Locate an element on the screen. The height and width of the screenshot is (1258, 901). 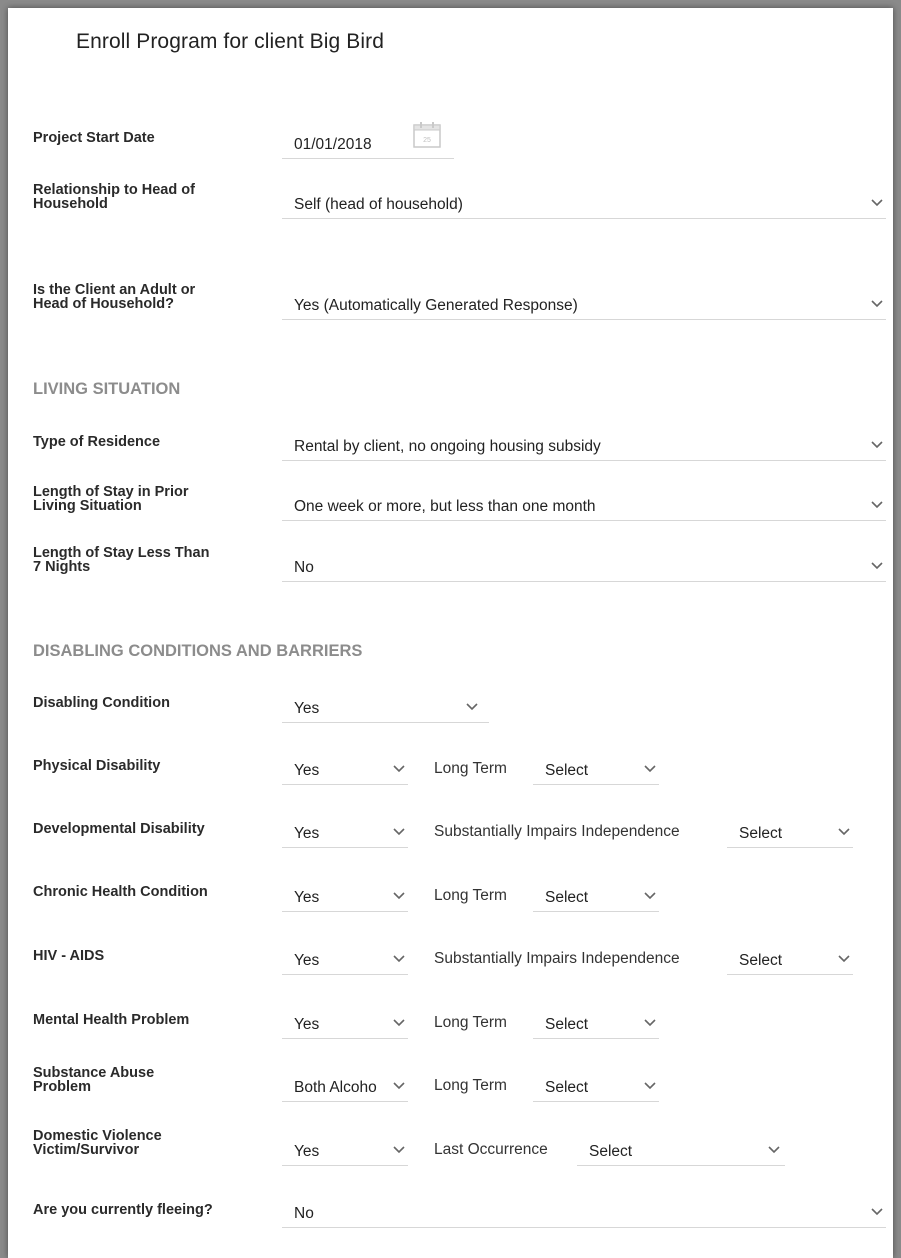
physical-long-term-value: Select is located at coordinates (567, 770).